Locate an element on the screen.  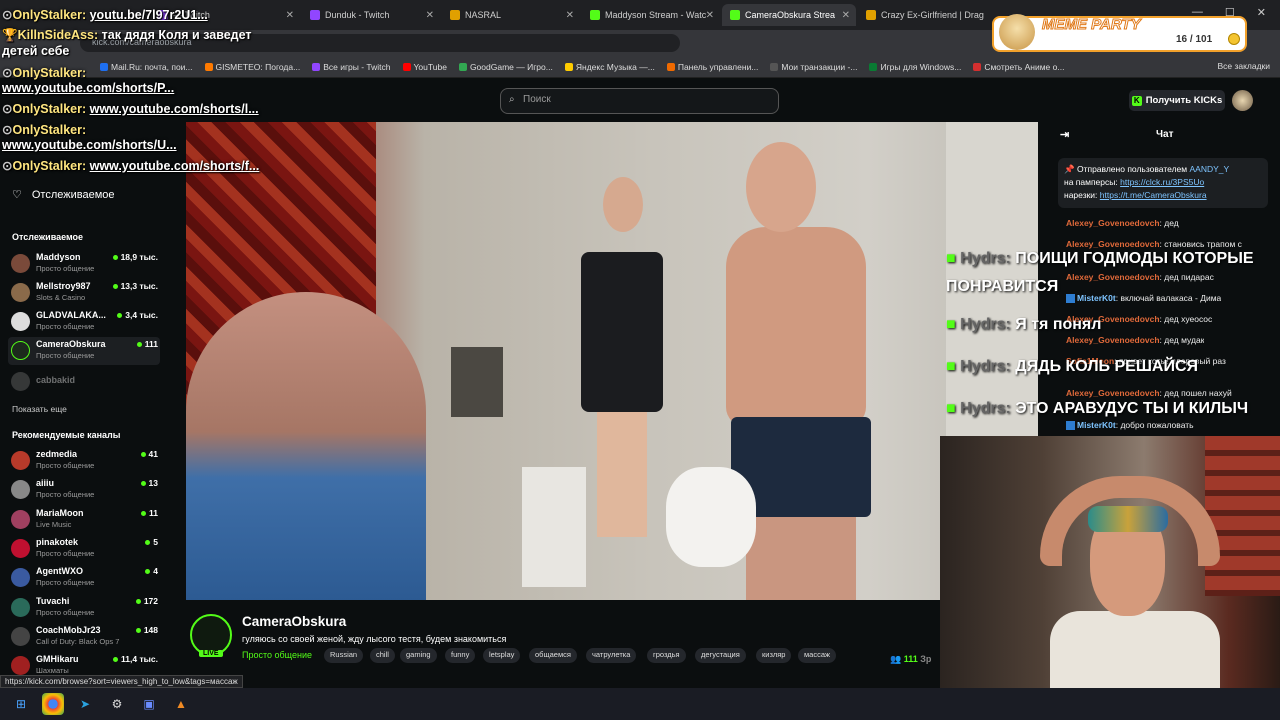
sidebar-channel-offline: cabbakid is located at coordinates (84, 382).